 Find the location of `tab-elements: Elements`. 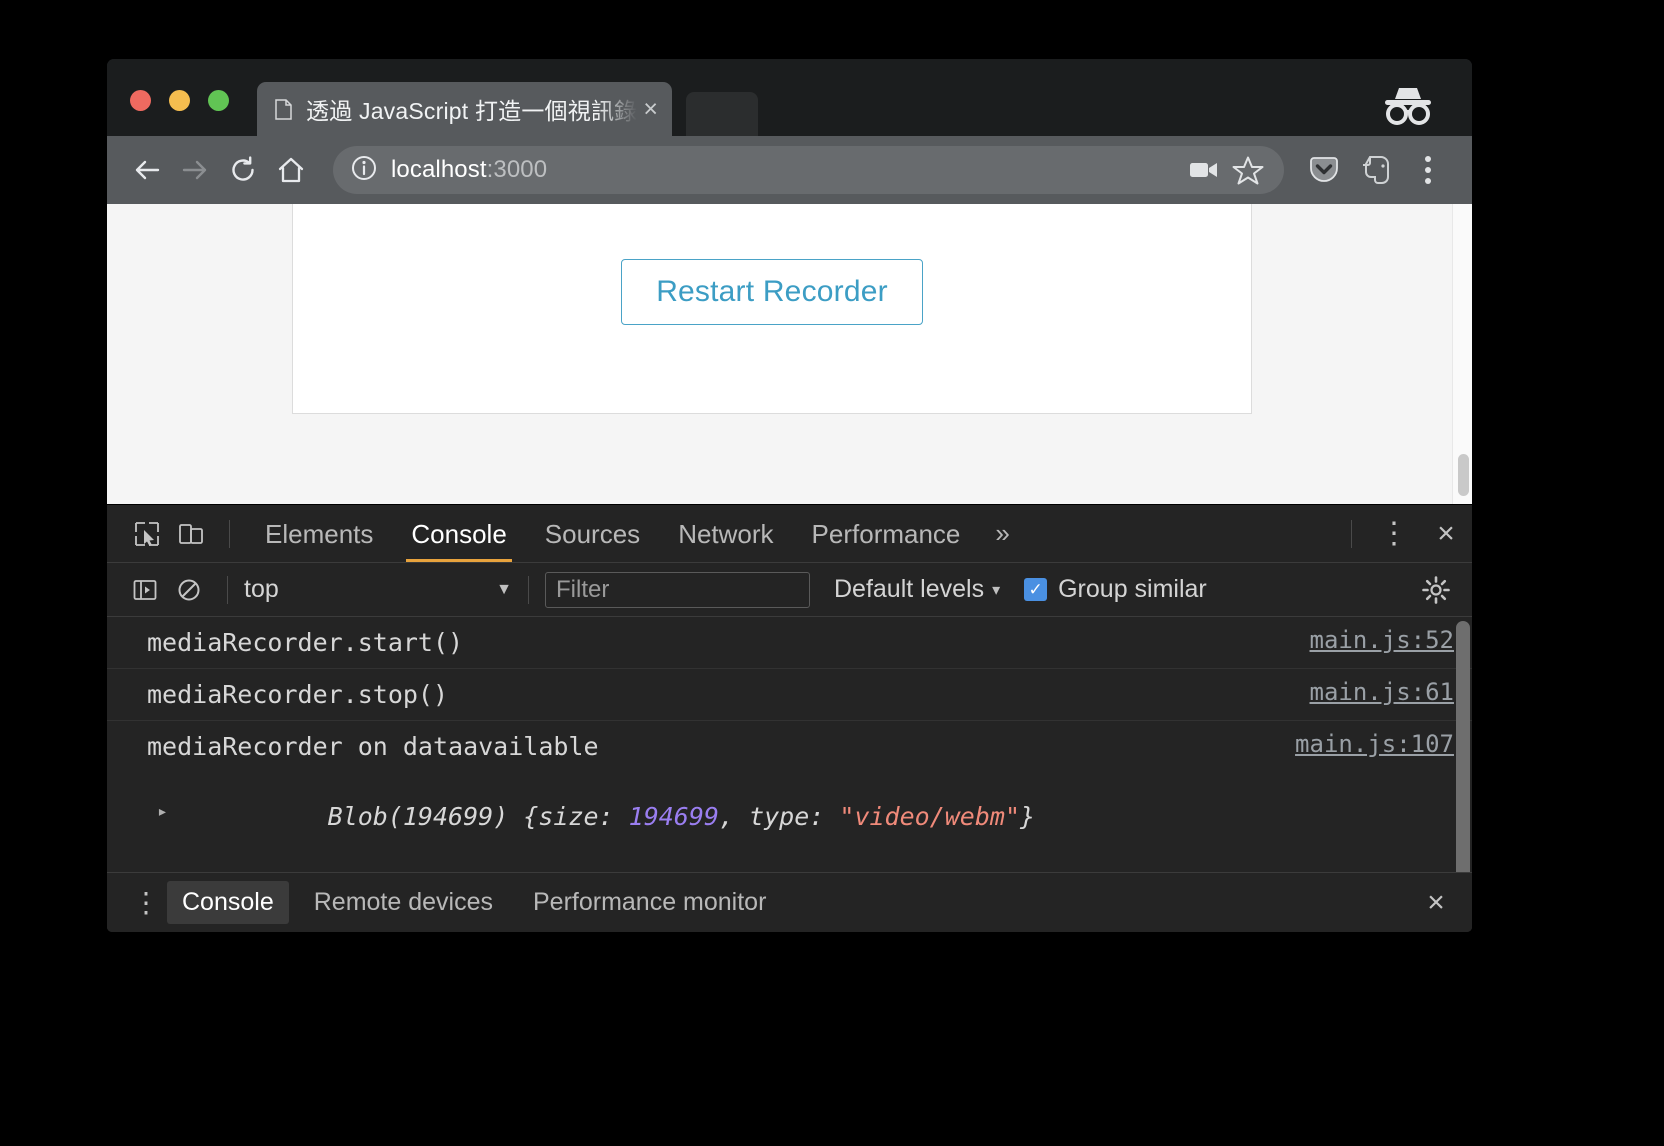

tab-elements: Elements is located at coordinates (319, 534).